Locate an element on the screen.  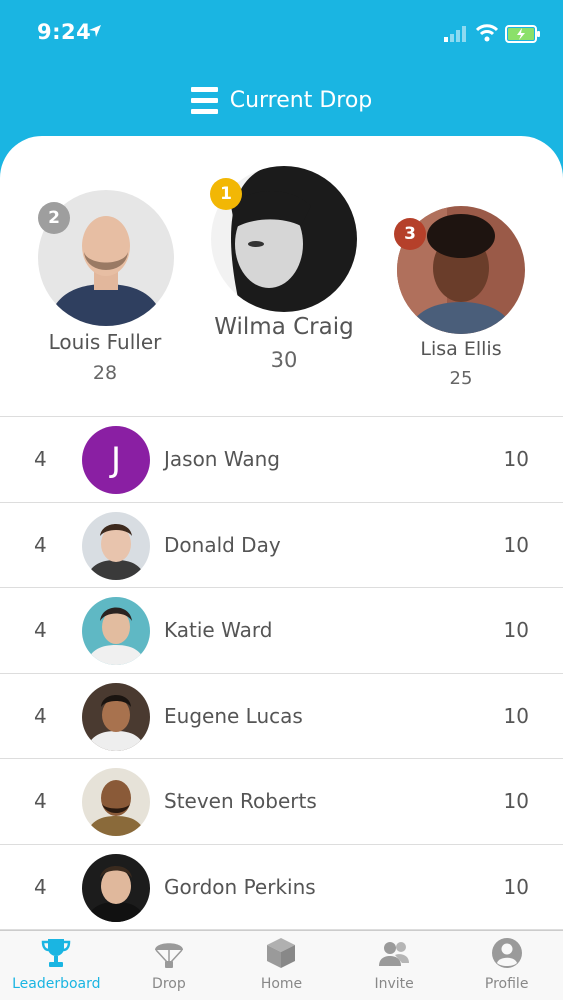
avatar: J is located at coordinates (116, 460).